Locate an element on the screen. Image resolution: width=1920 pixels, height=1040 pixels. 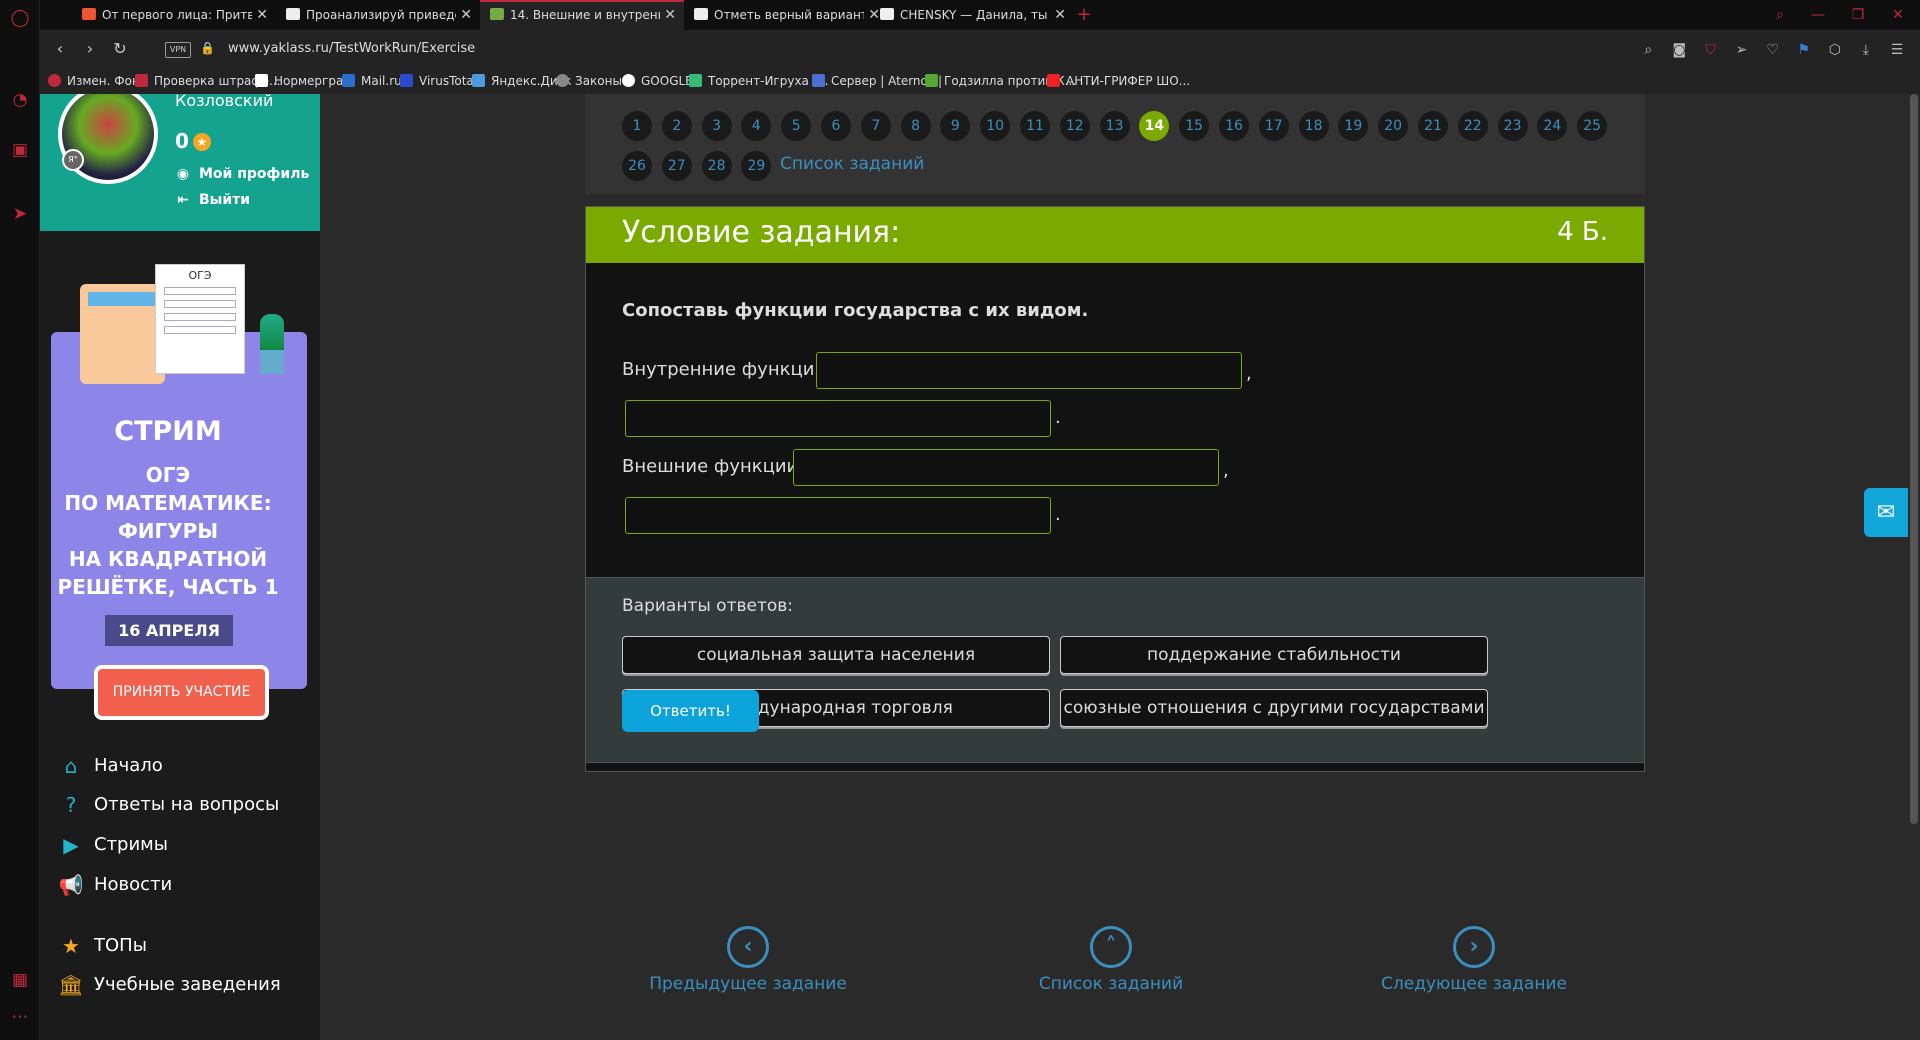
search-tabs-icon: ⌕ is located at coordinates (1780, 15).